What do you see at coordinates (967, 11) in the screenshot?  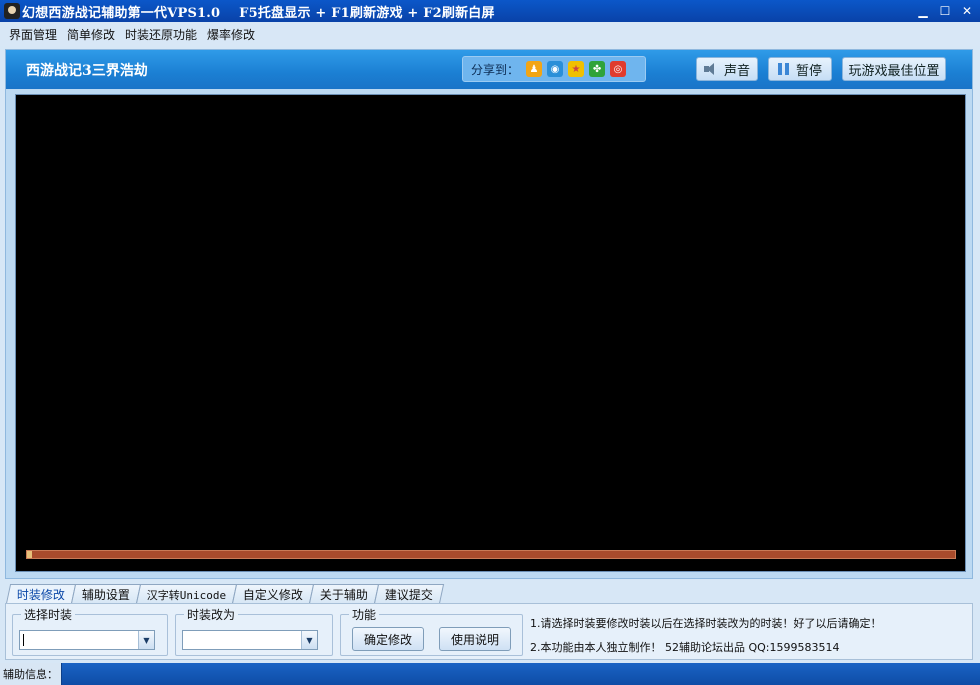 I see `close-button: ✕` at bounding box center [967, 11].